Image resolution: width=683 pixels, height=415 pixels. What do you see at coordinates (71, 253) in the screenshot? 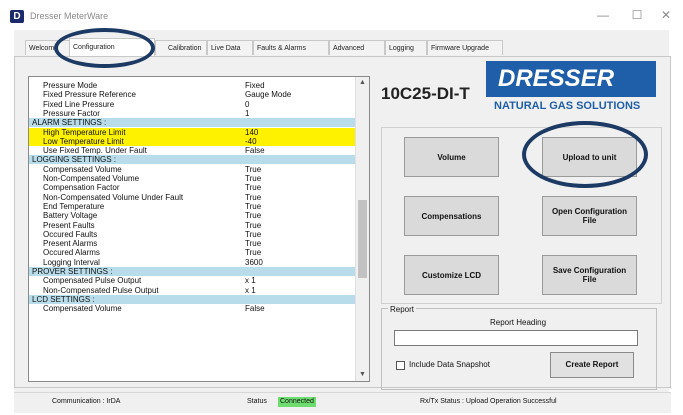
I see `property-name: Occured Alarms` at bounding box center [71, 253].